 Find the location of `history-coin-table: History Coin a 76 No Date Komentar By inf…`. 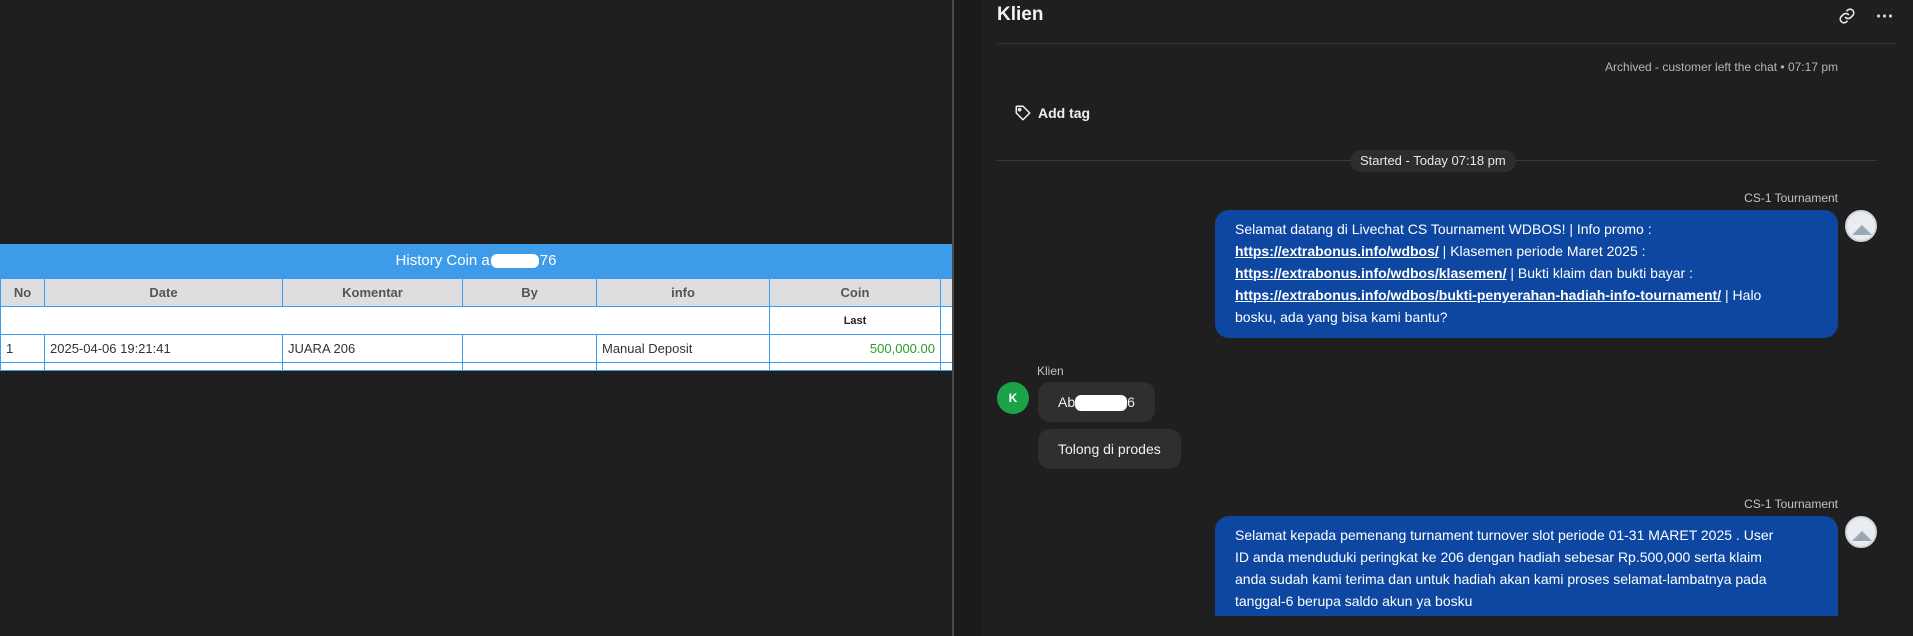

history-coin-table: History Coin a 76 No Date Komentar By inf… is located at coordinates (476, 307).